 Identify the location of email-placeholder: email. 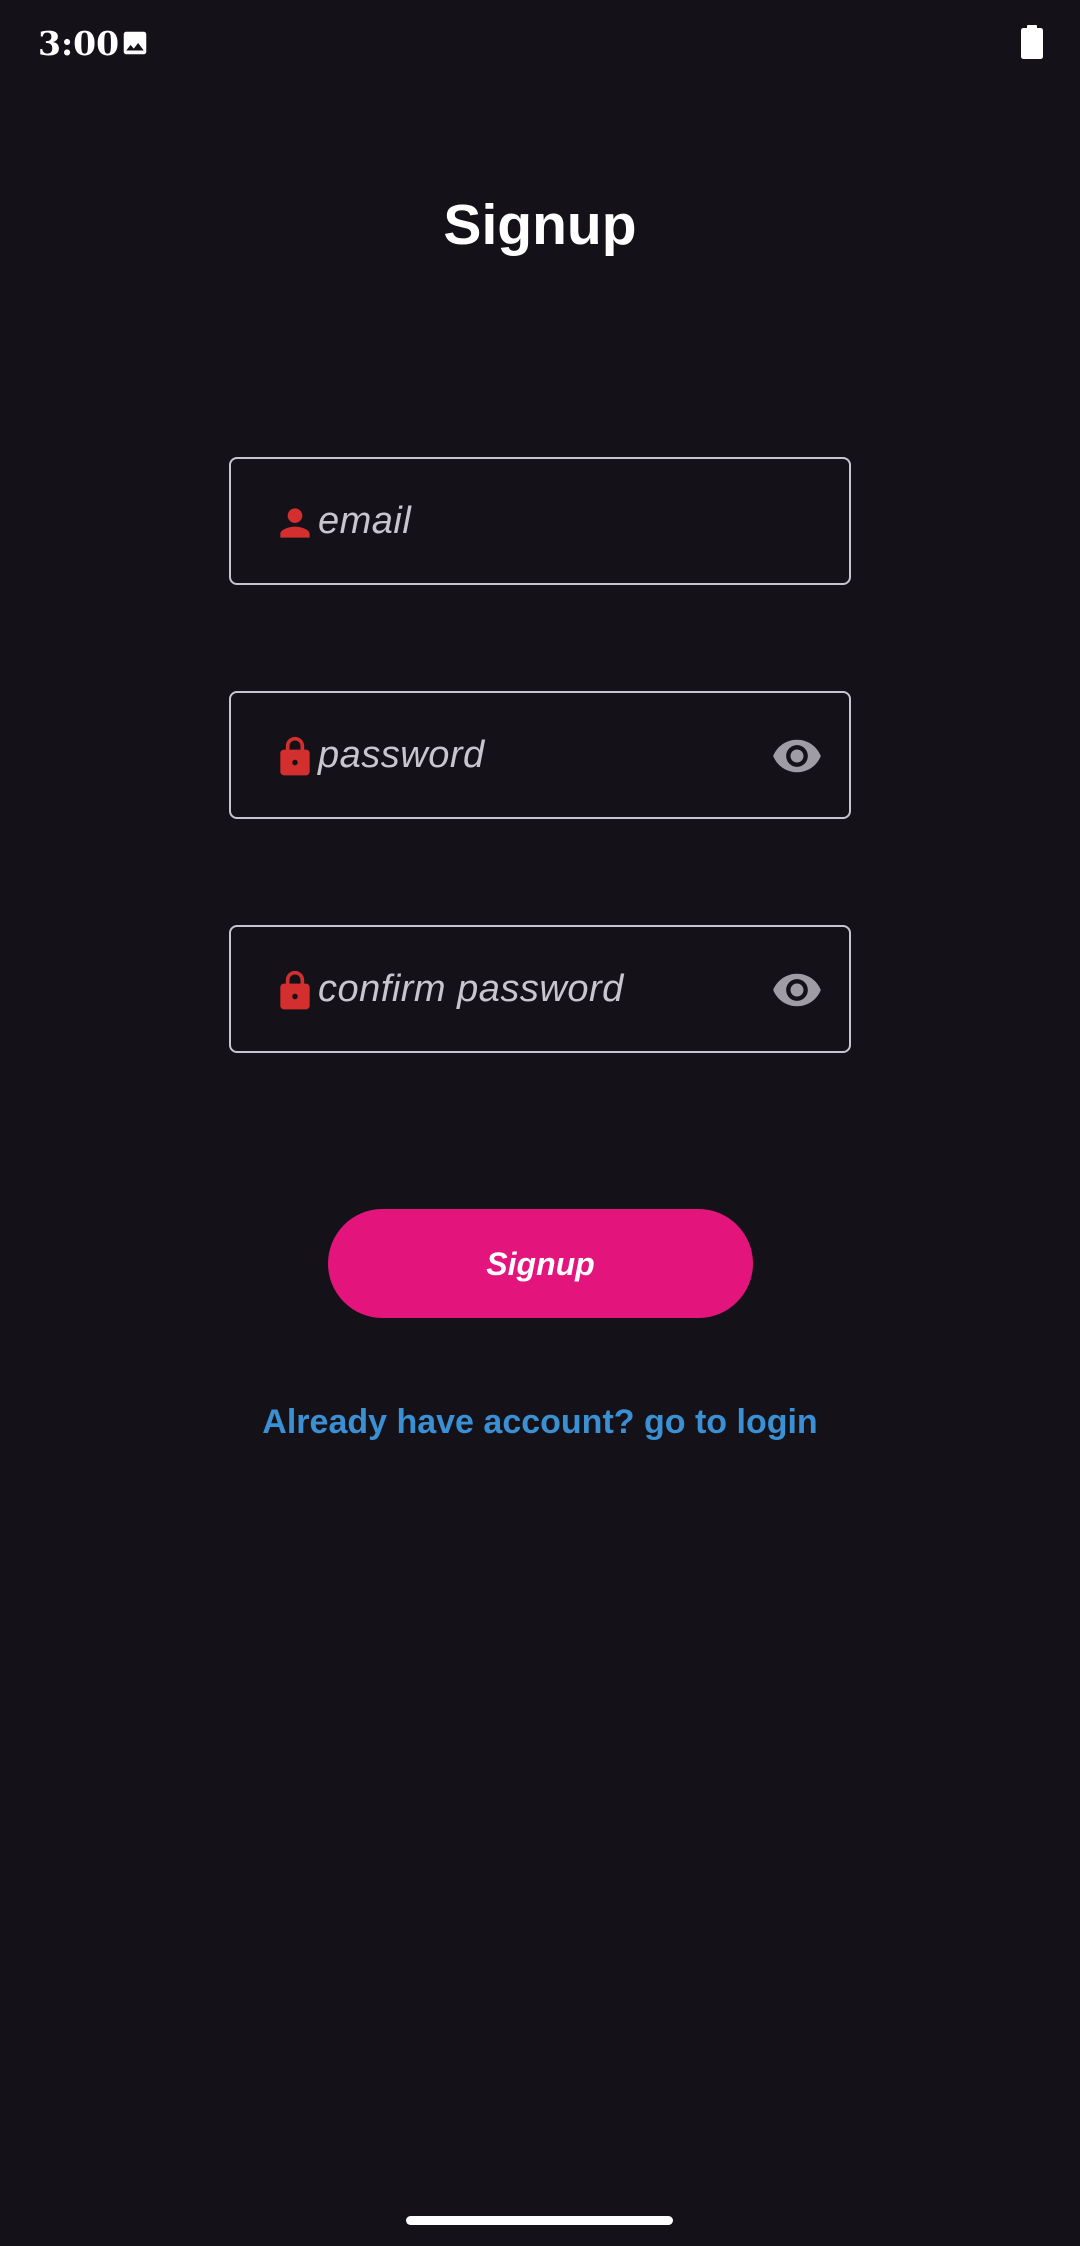
(365, 521).